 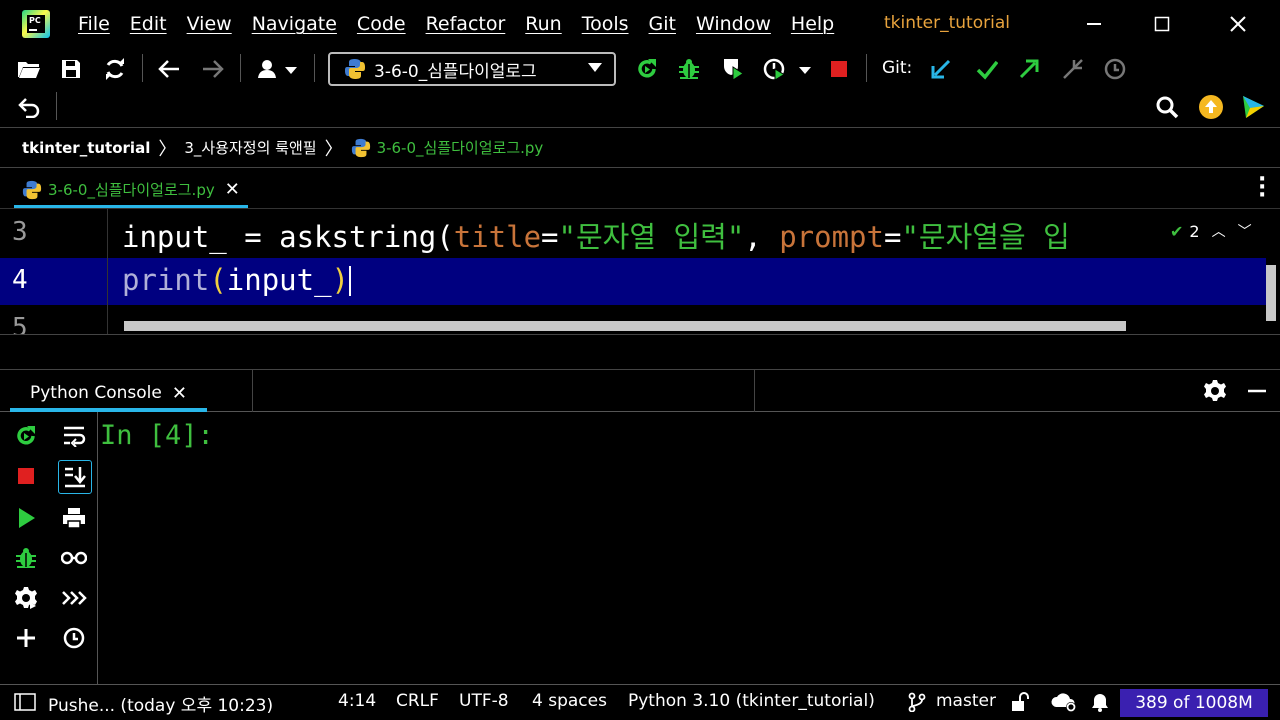 What do you see at coordinates (1253, 107) in the screenshot?
I see `code-with-me-icon` at bounding box center [1253, 107].